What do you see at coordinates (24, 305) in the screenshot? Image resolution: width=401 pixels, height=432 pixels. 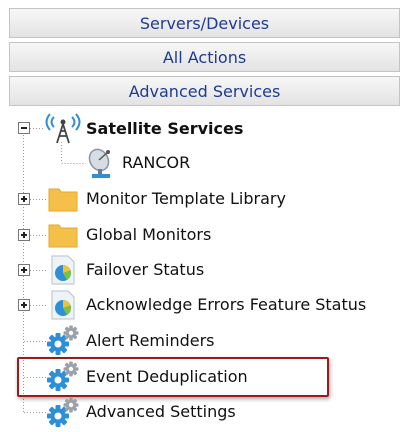 I see `expand-acknowledge-errors-toggle` at bounding box center [24, 305].